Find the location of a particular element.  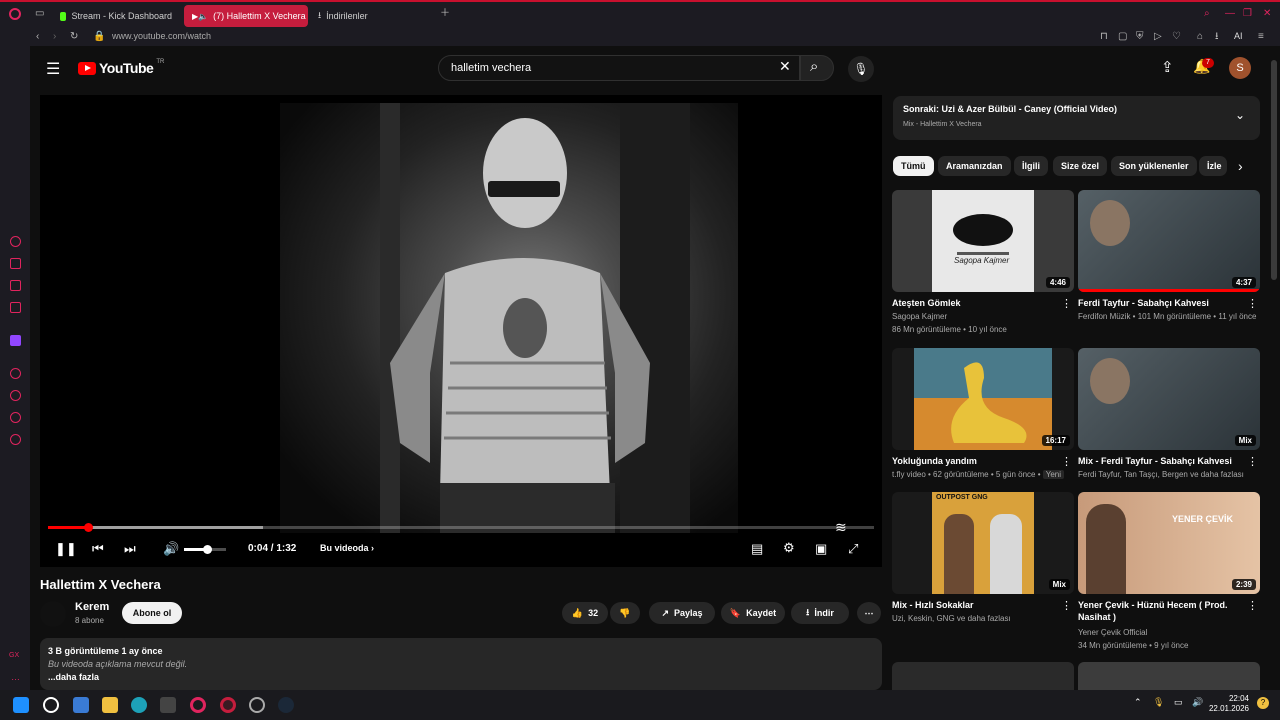

thumbnail: 16:17 is located at coordinates (983, 399).